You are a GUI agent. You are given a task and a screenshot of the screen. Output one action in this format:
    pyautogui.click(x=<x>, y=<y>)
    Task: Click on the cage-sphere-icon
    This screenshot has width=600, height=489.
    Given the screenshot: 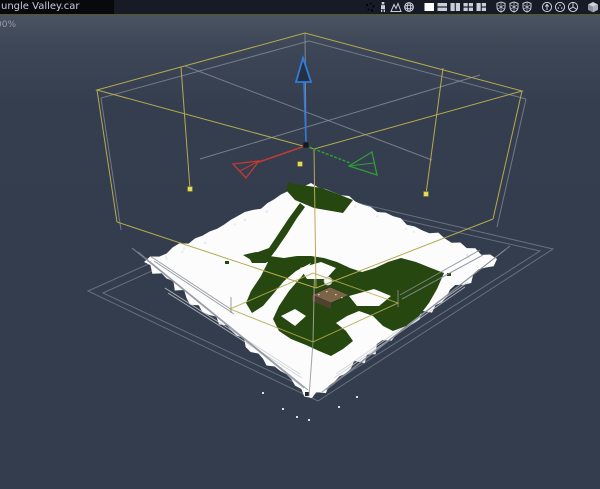 What is the action you would take?
    pyautogui.click(x=408, y=7)
    